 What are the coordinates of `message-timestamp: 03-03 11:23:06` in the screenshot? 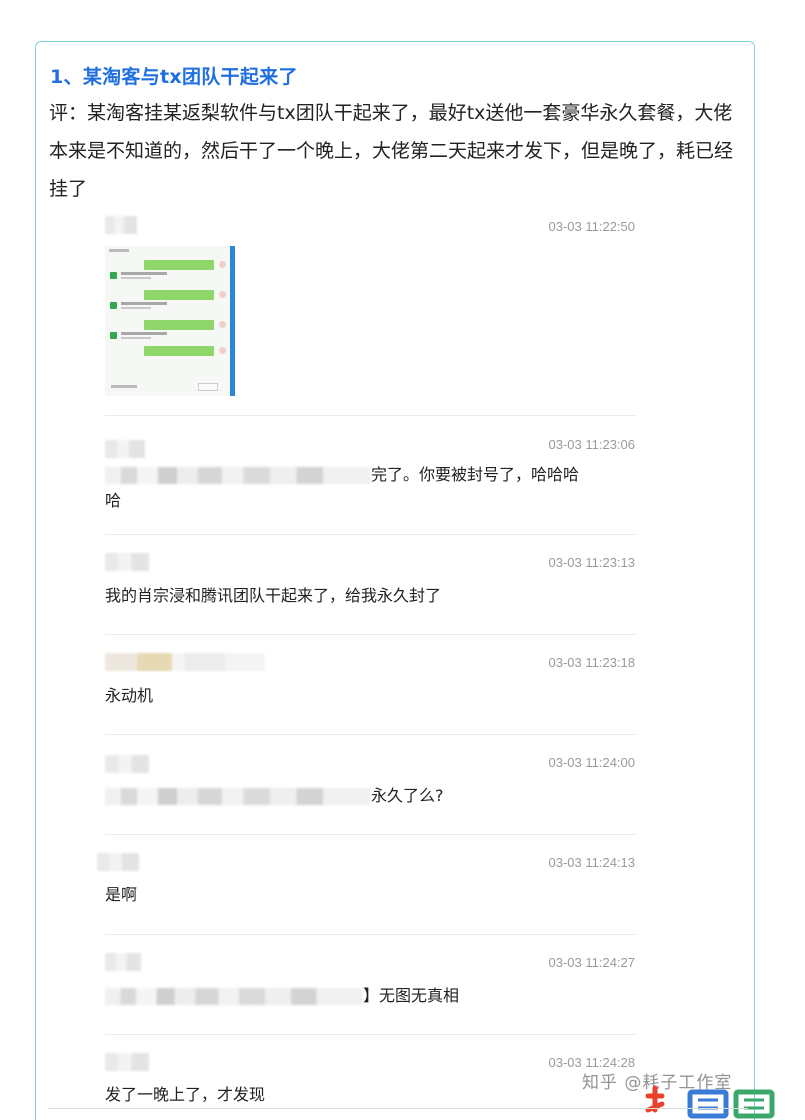 It's located at (592, 444).